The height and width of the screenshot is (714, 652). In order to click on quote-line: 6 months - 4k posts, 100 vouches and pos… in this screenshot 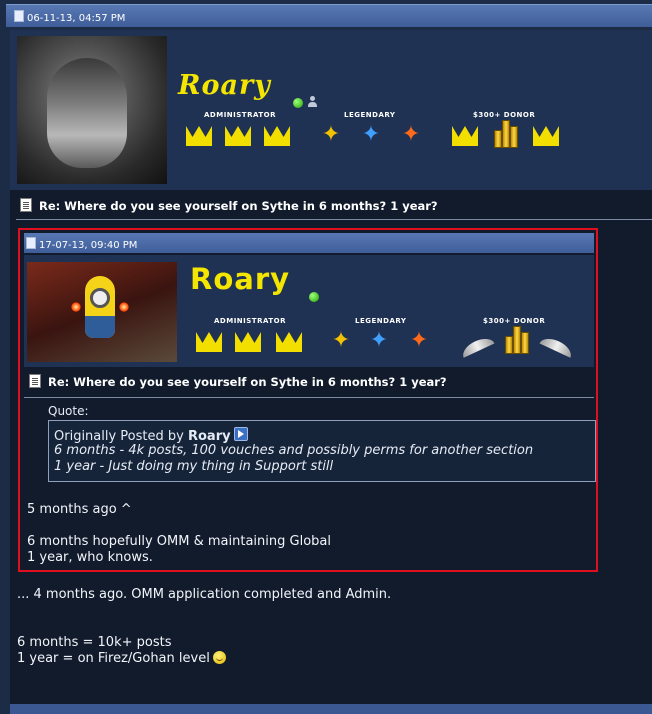, I will do `click(294, 450)`.